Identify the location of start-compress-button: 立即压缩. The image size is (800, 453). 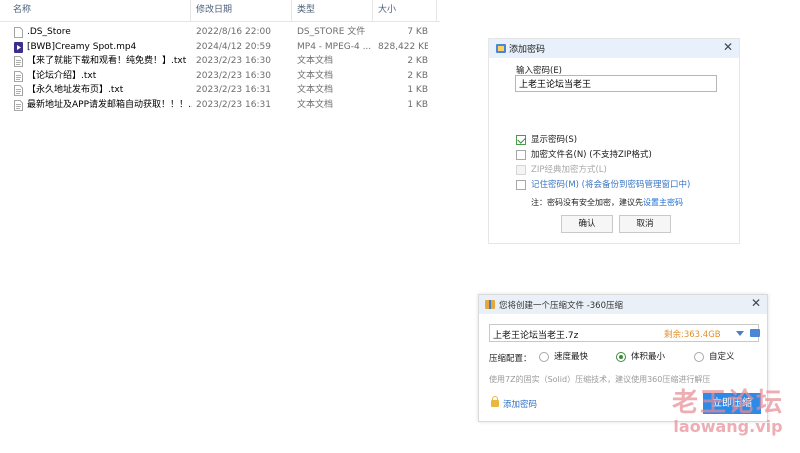
(732, 403).